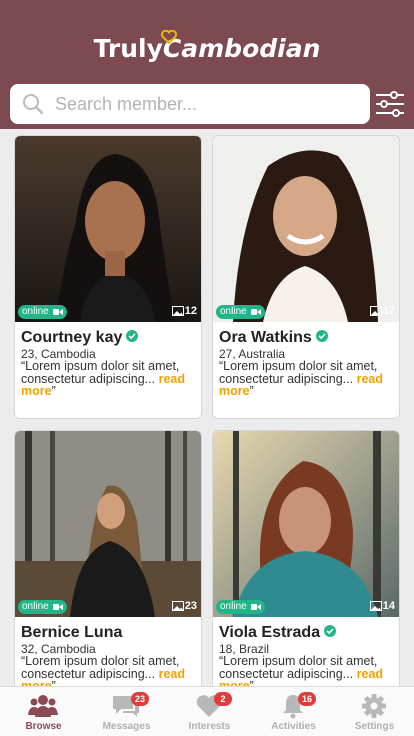  I want to click on logo-text-cambodian: Cambodian, so click(241, 48).